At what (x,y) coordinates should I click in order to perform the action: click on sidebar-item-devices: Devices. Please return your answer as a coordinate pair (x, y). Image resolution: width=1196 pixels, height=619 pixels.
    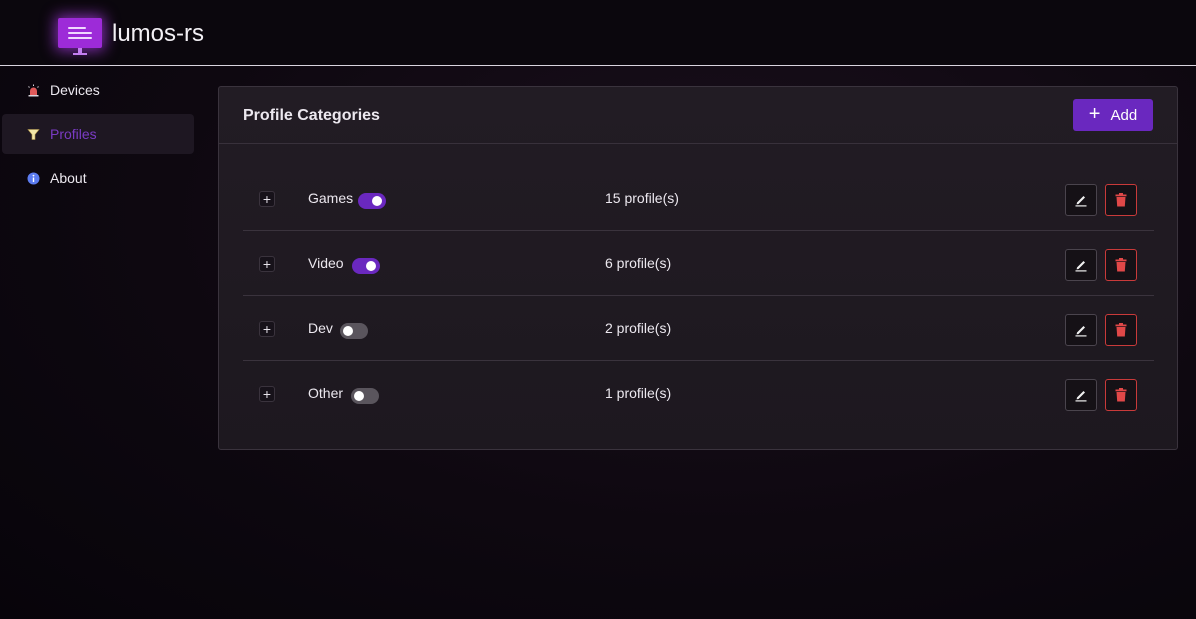
    Looking at the image, I should click on (98, 90).